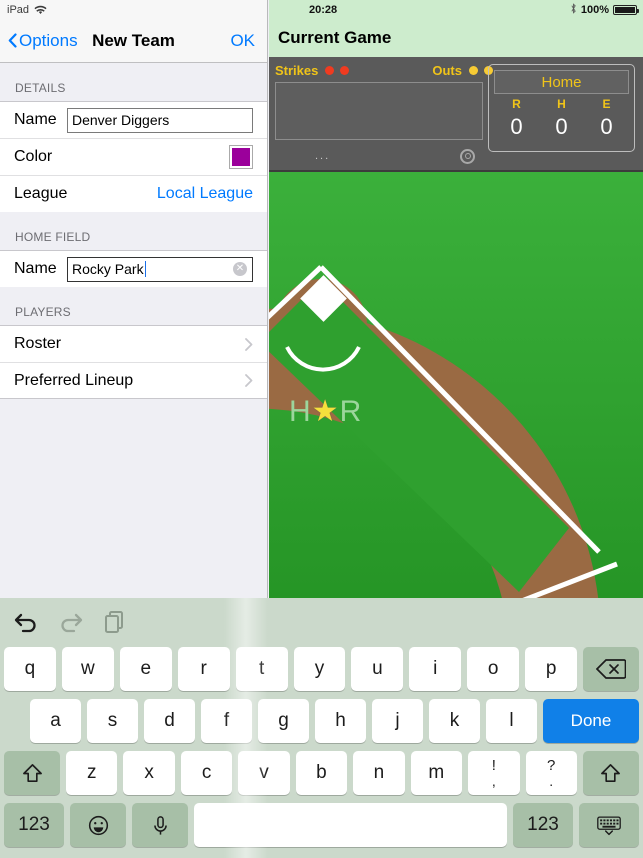 The height and width of the screenshot is (858, 643). I want to click on section-header-home-field: HOME FIELD, so click(53, 237).